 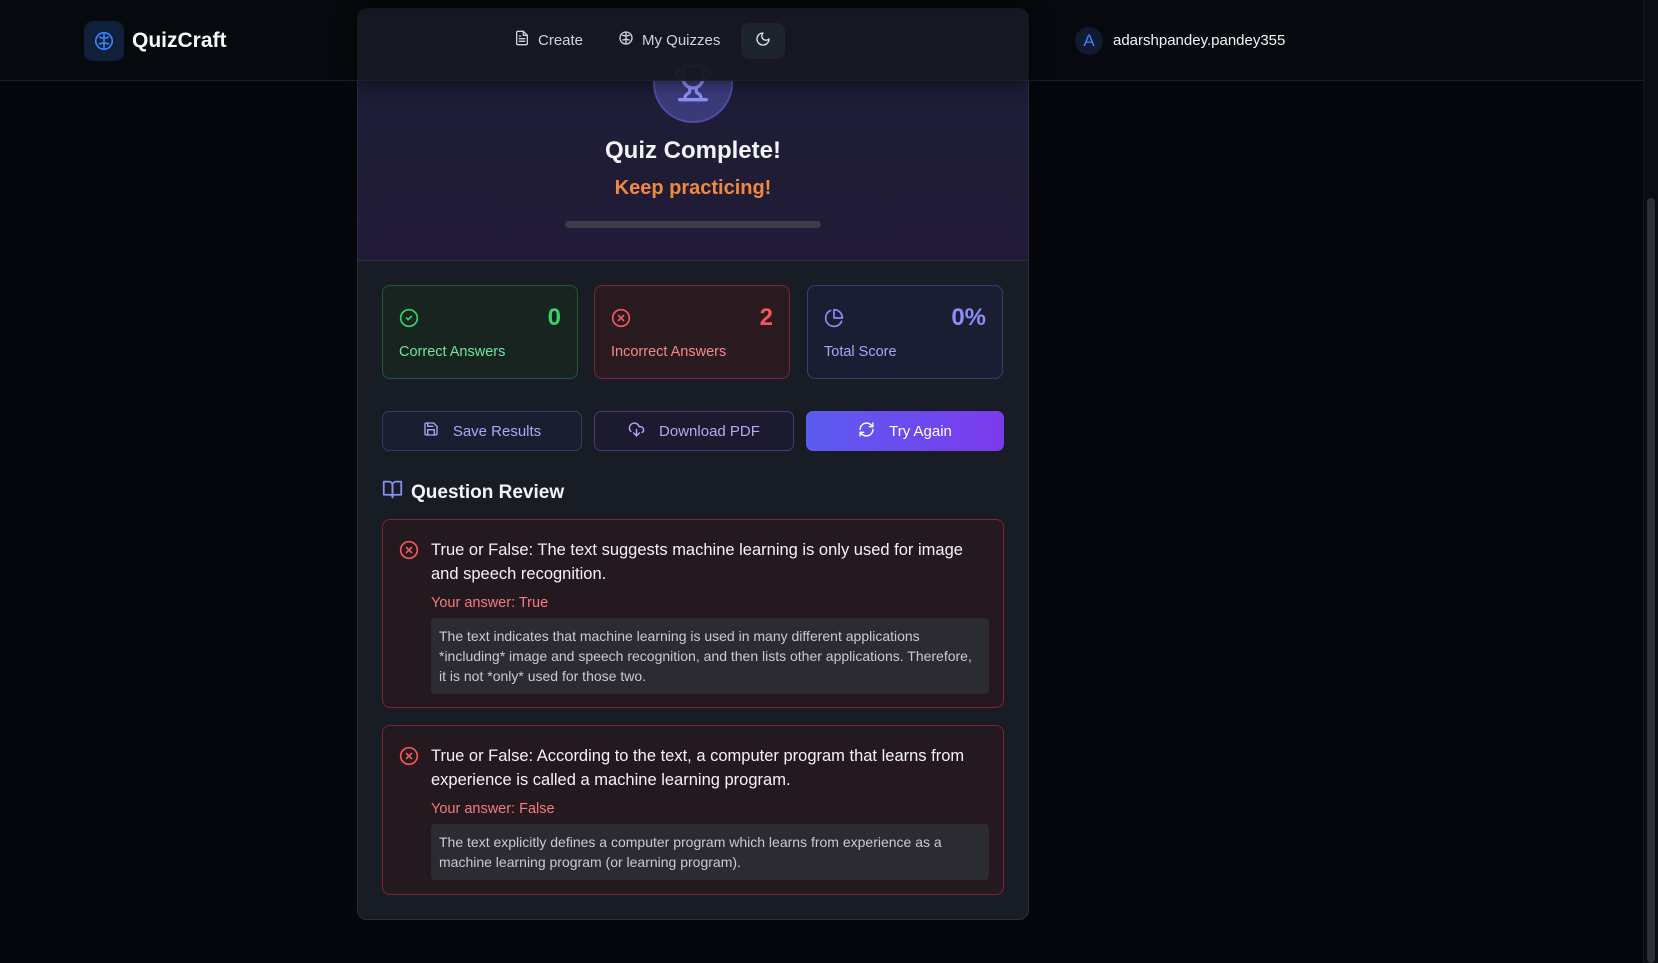 I want to click on moon-icon, so click(x=763, y=41).